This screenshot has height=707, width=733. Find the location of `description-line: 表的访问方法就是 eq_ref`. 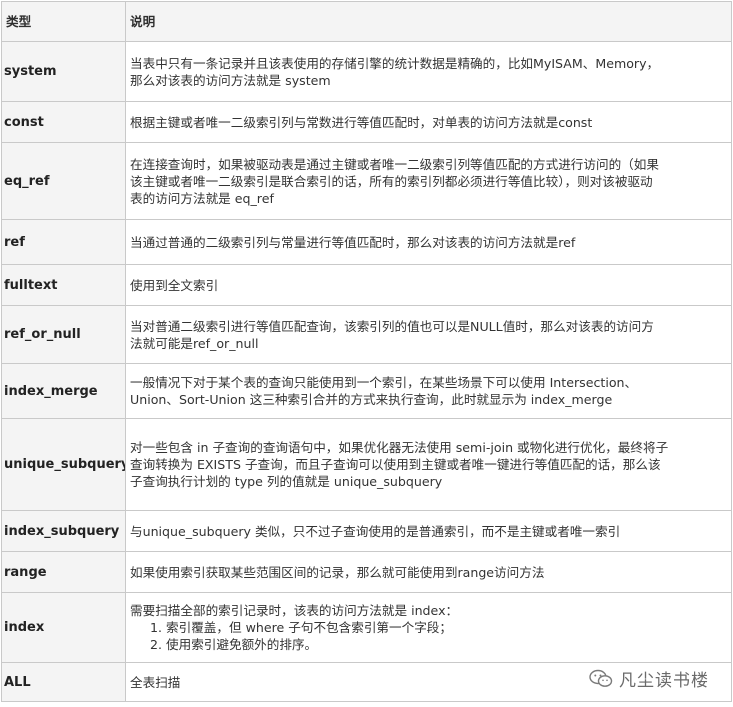

description-line: 表的访问方法就是 eq_ref is located at coordinates (202, 198).